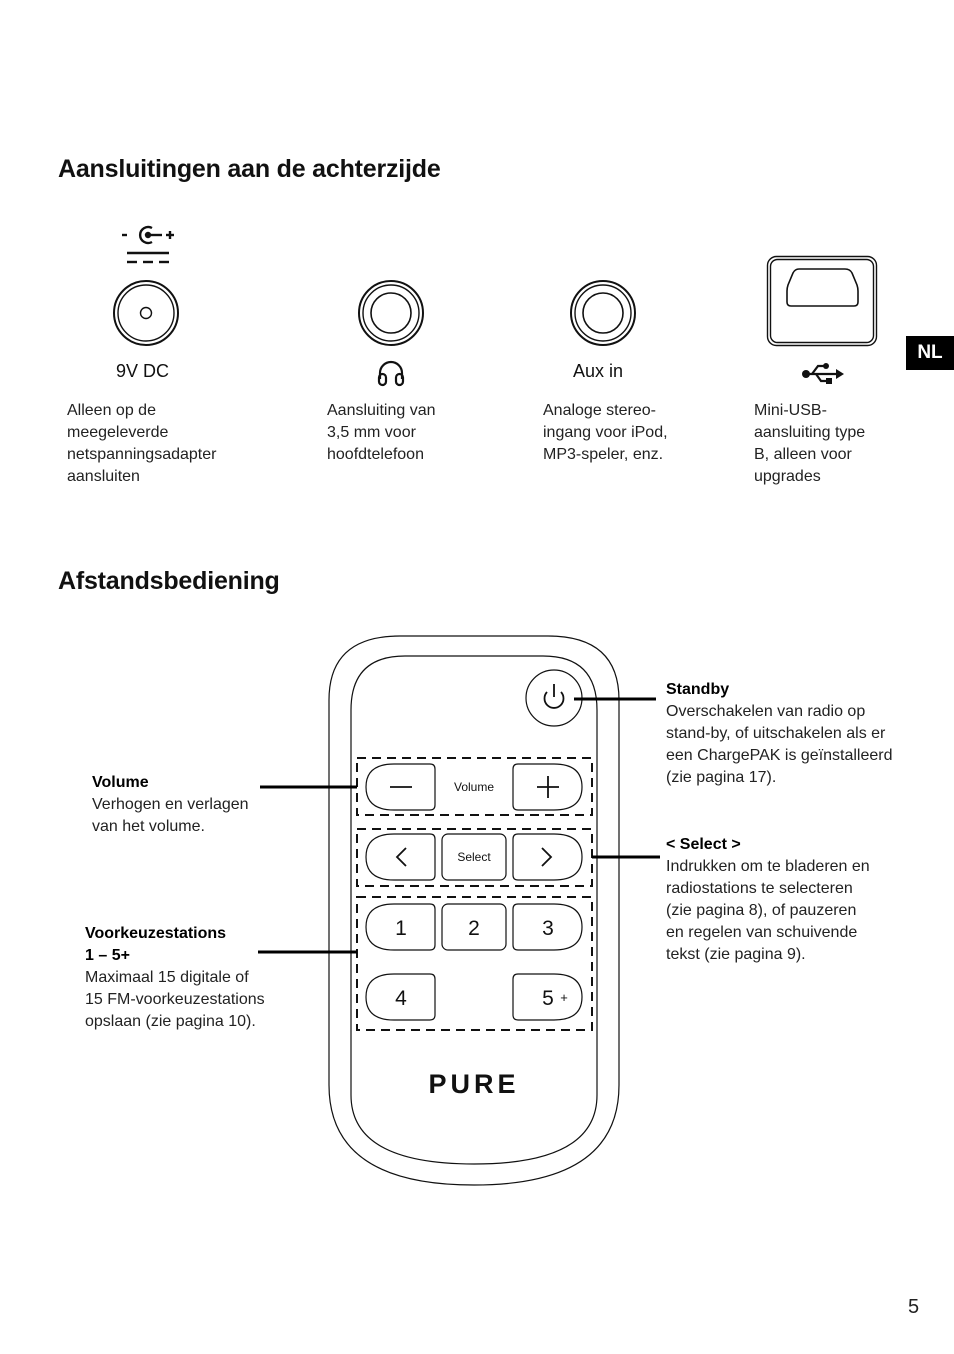 The image size is (954, 1354). What do you see at coordinates (474, 857) in the screenshot?
I see `select-button-label: Select` at bounding box center [474, 857].